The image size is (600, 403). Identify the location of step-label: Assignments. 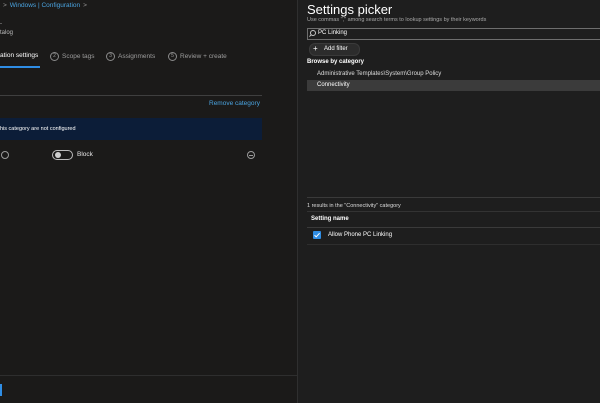
(137, 57).